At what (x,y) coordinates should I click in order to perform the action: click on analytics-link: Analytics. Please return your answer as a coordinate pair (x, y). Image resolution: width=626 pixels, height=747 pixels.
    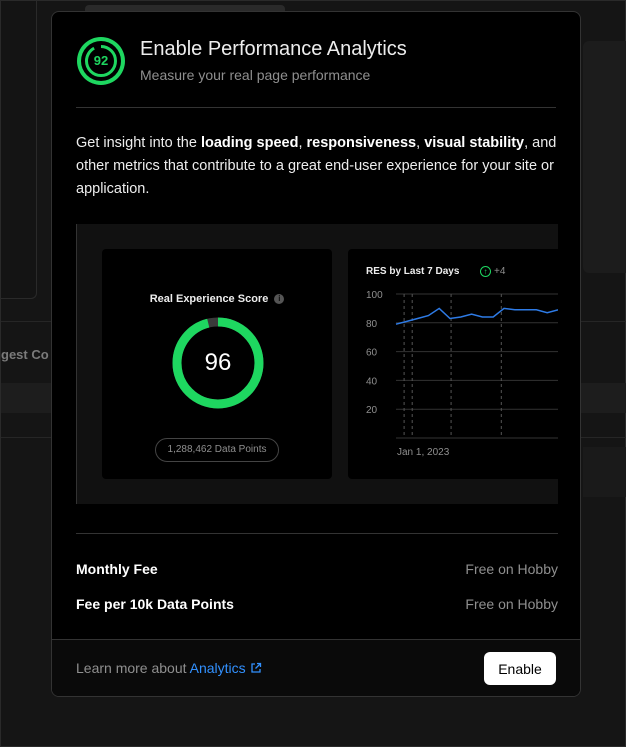
    Looking at the image, I should click on (226, 668).